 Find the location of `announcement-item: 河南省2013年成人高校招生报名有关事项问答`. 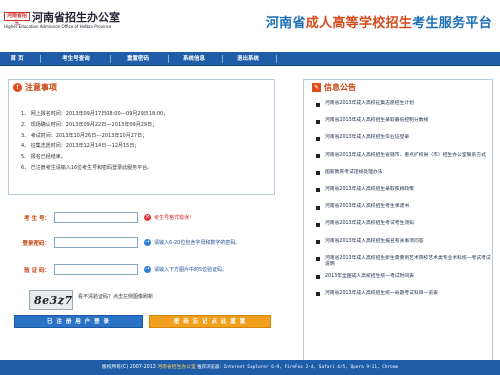

announcement-item: 河南省2013年成人高校招生报名有关事项问答 is located at coordinates (403, 245).